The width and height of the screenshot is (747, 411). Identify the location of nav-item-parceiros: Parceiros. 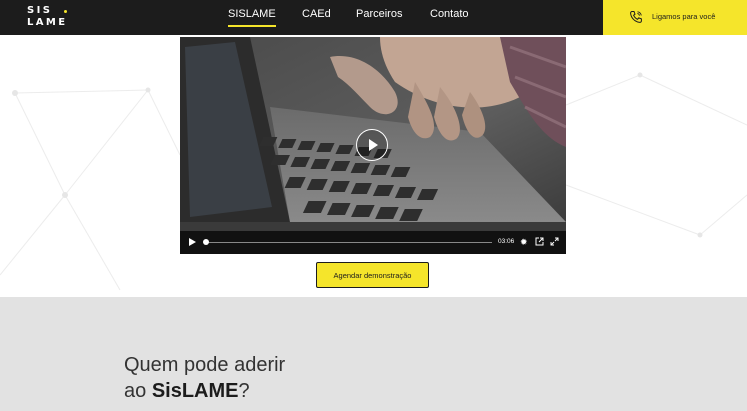
(379, 14).